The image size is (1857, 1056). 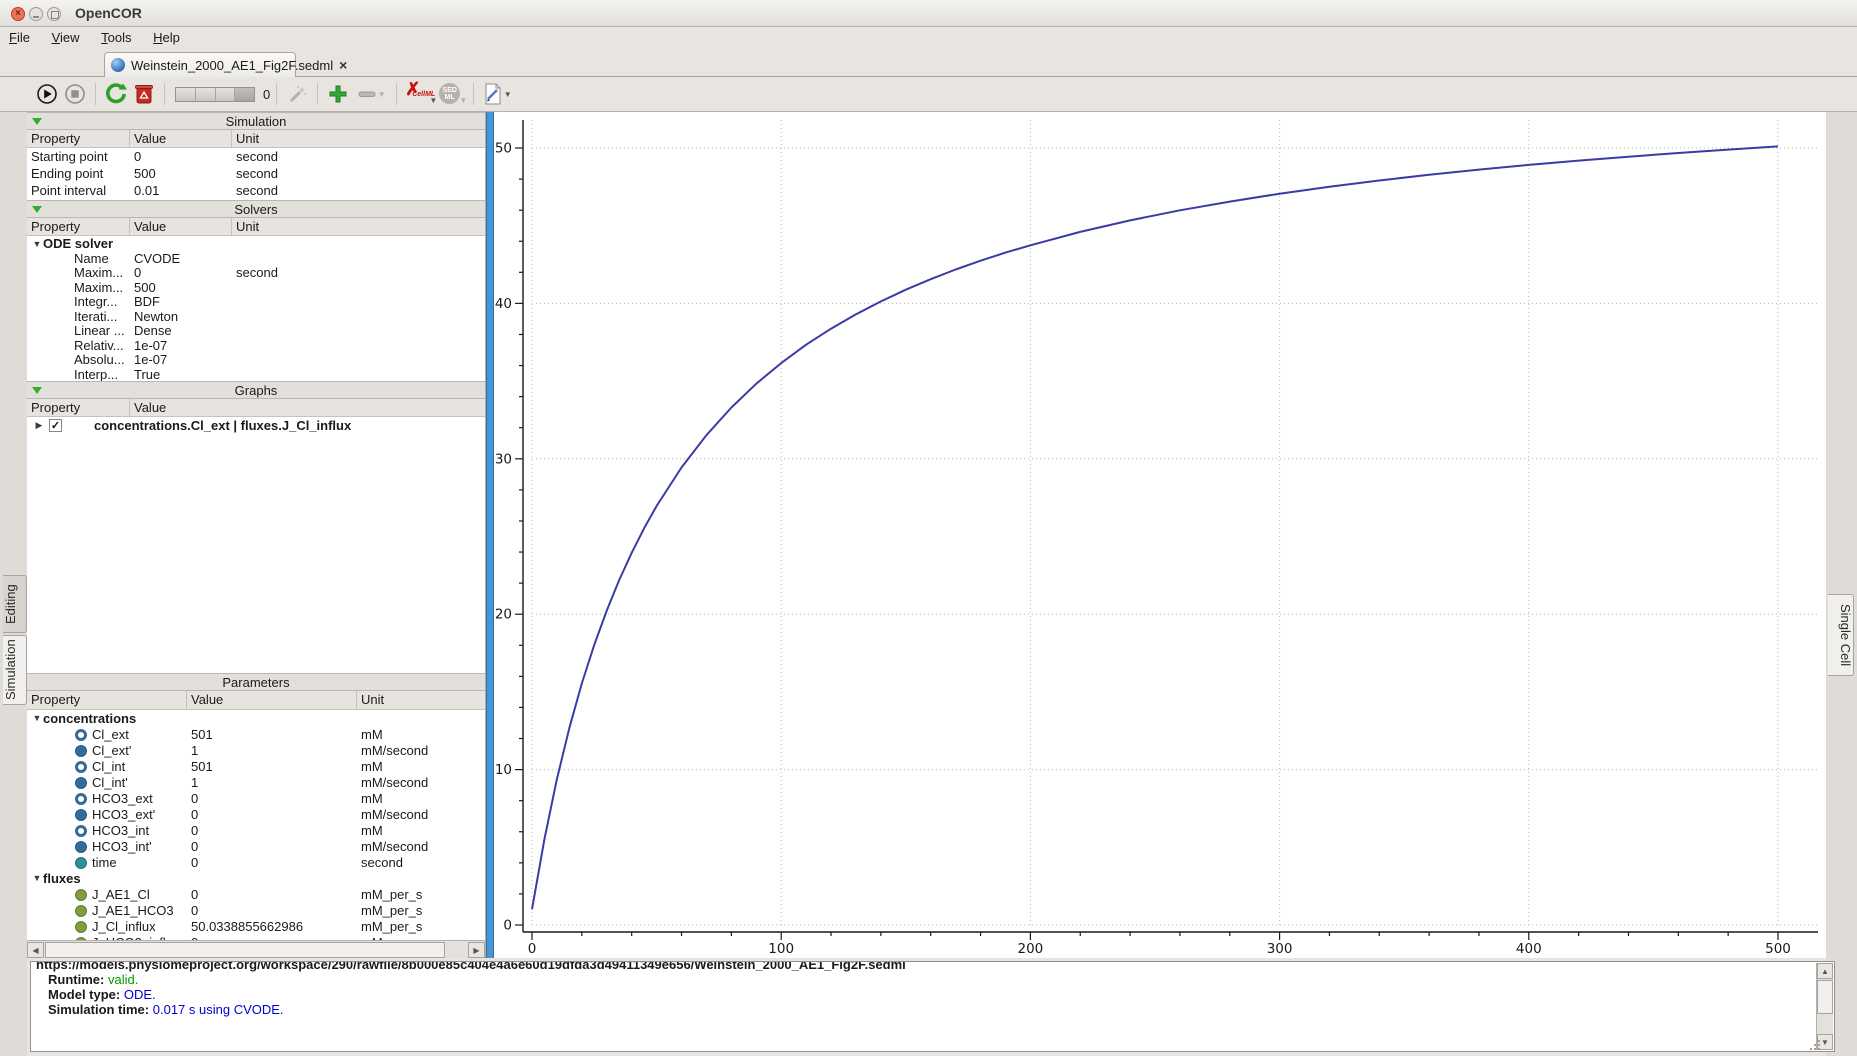 I want to click on parameter-row: Cl_int 501 mM, so click(x=256, y=766).